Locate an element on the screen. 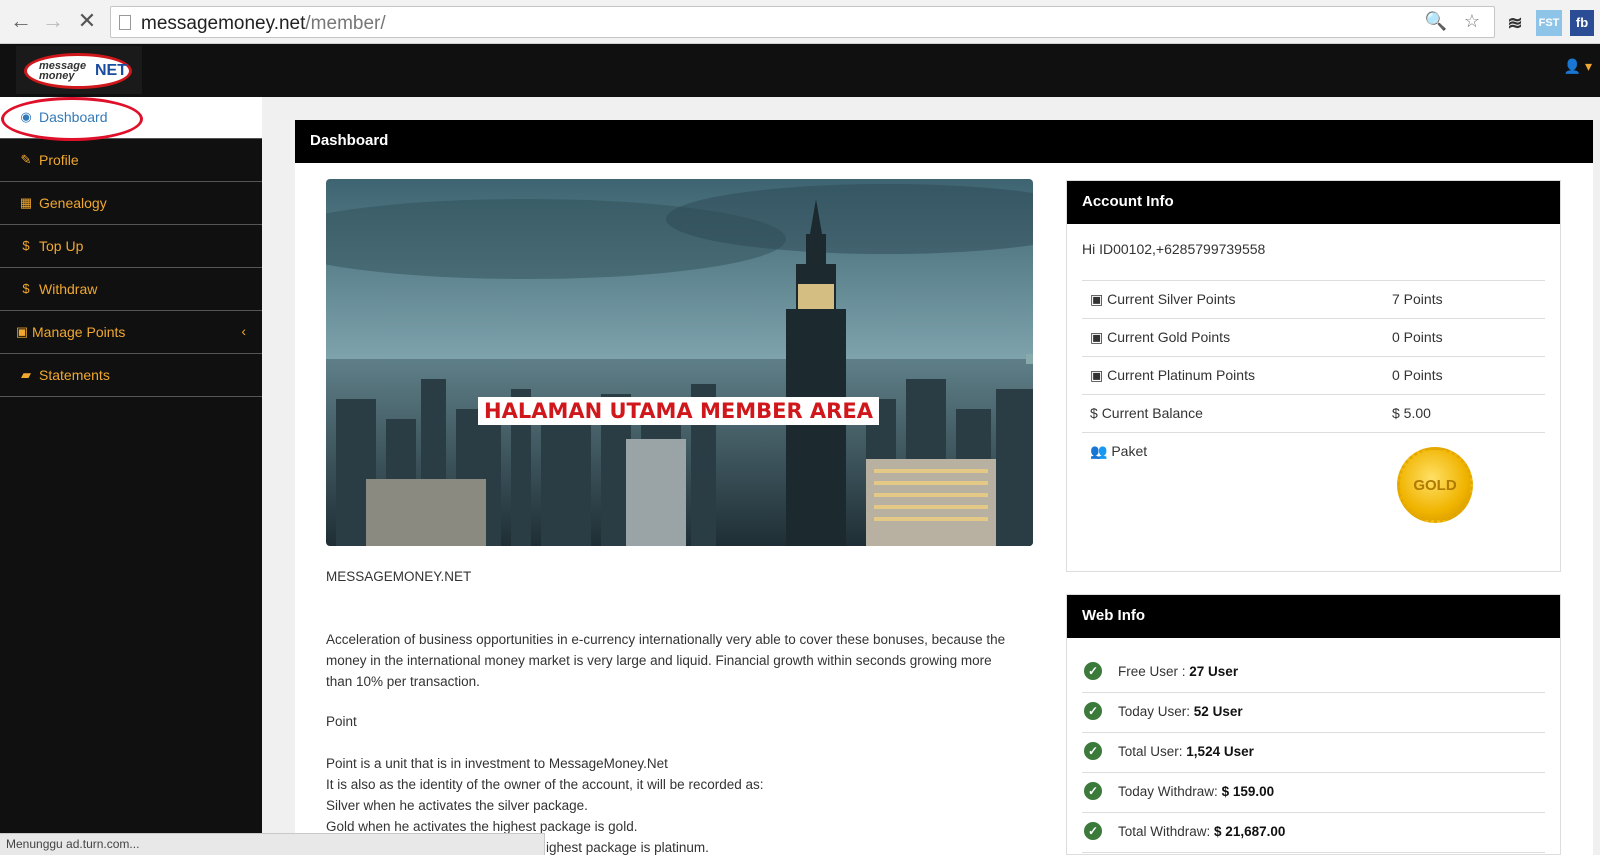  account-greeting: Hi ID00102,+6285799739558 is located at coordinates (1174, 249).